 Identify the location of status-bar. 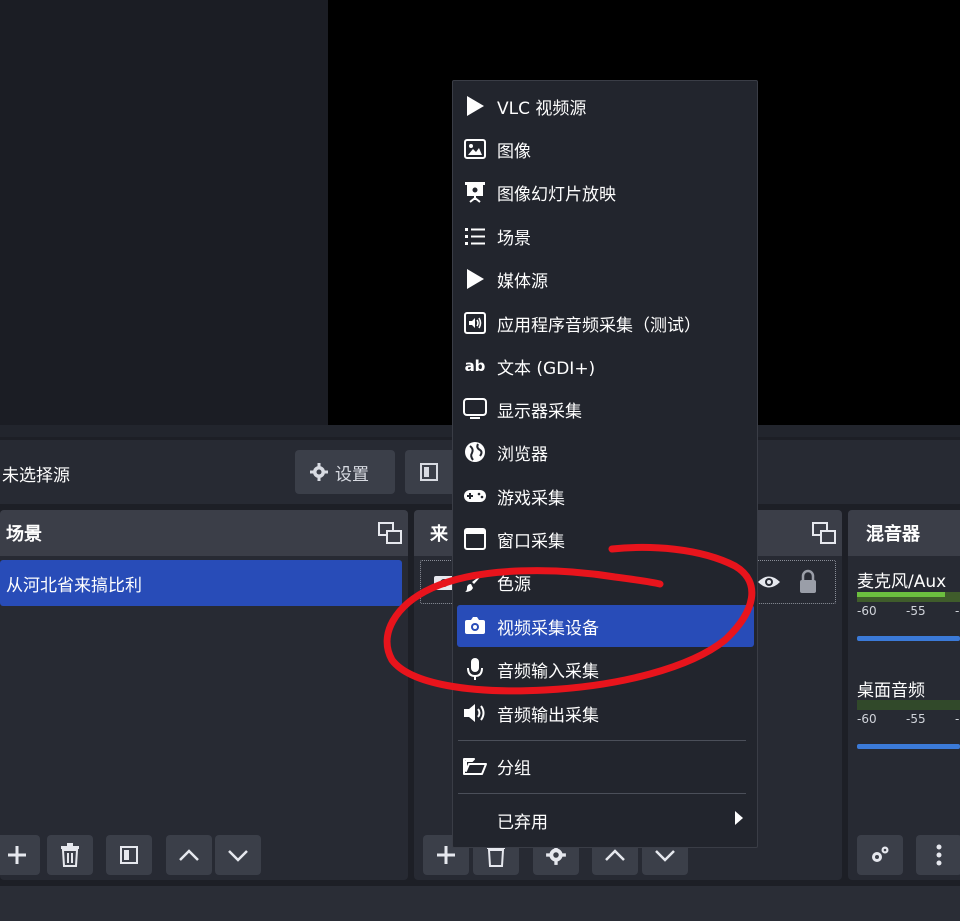
(480, 903).